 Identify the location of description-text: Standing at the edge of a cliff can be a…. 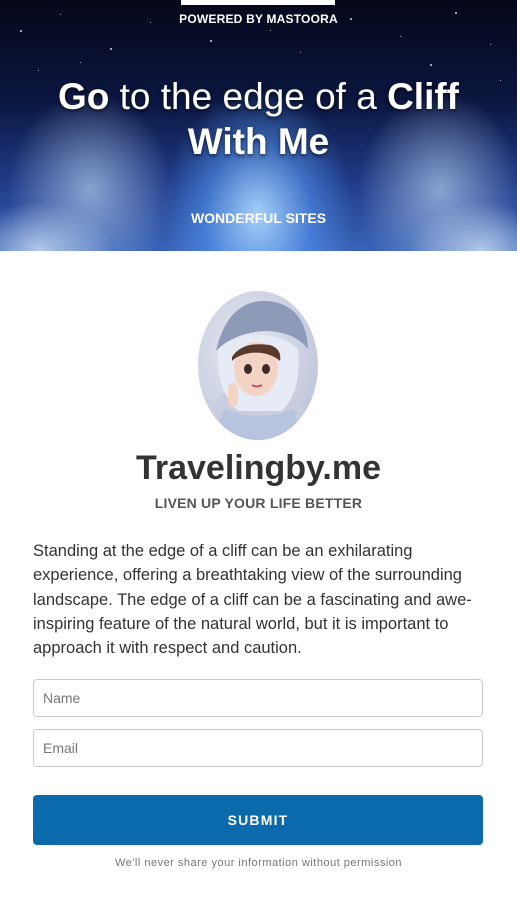
(252, 600).